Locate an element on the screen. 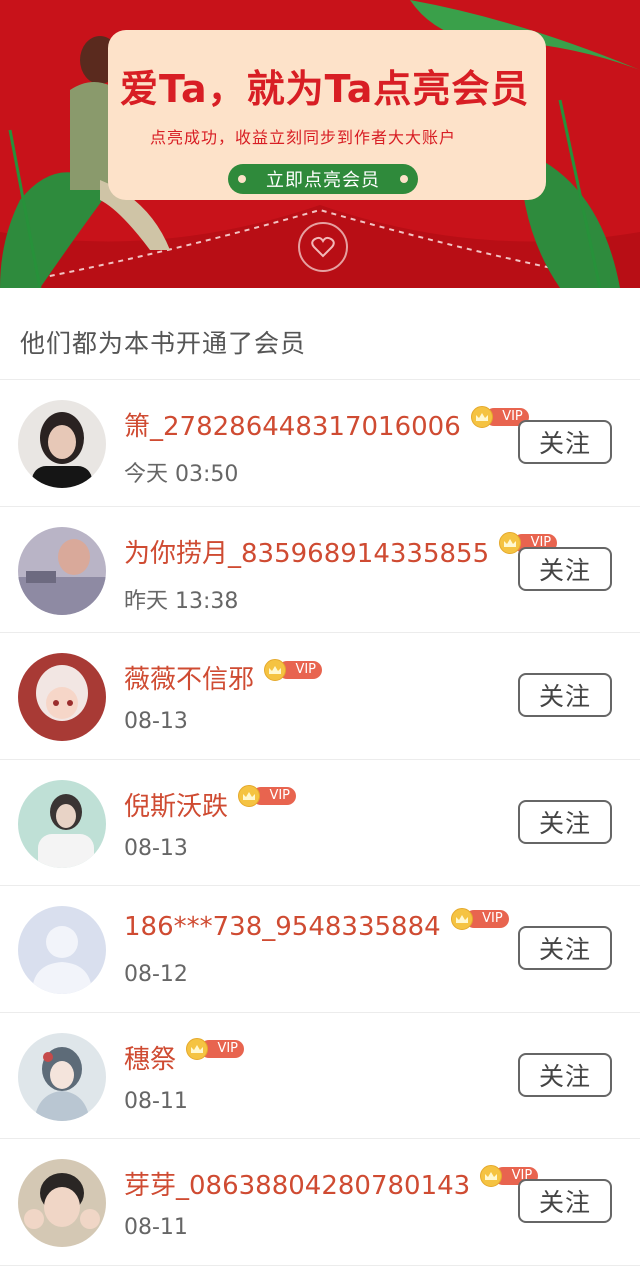 This screenshot has height=1276, width=640. default-avatar-icon is located at coordinates (62, 950).